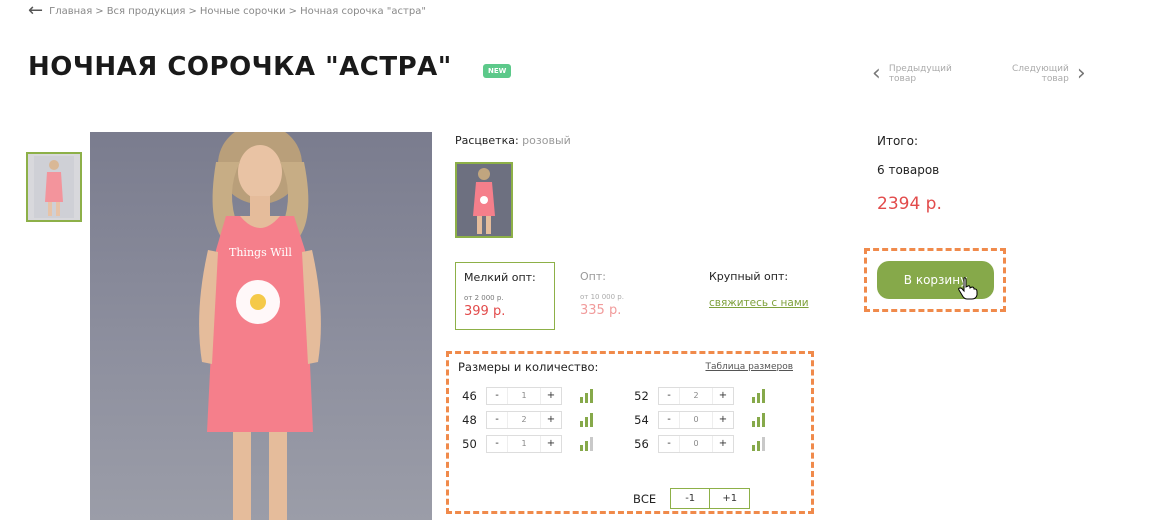 The width and height of the screenshot is (1170, 520). I want to click on chevron-right-icon: ›, so click(1081, 73).